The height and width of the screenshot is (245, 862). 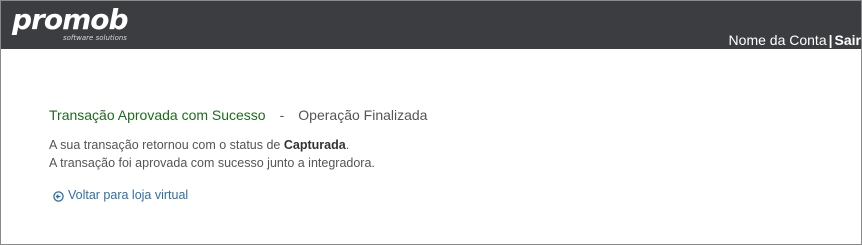 I want to click on logout-link: Sair, so click(x=848, y=40).